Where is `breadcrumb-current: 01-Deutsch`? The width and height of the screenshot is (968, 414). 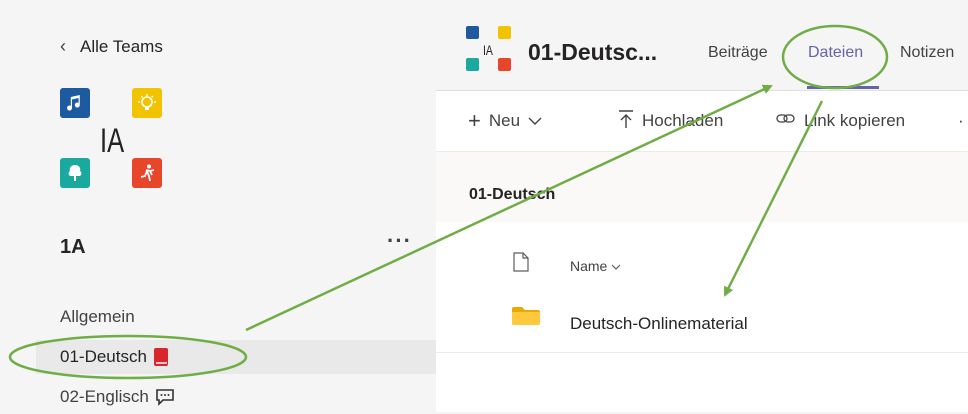 breadcrumb-current: 01-Deutsch is located at coordinates (512, 194).